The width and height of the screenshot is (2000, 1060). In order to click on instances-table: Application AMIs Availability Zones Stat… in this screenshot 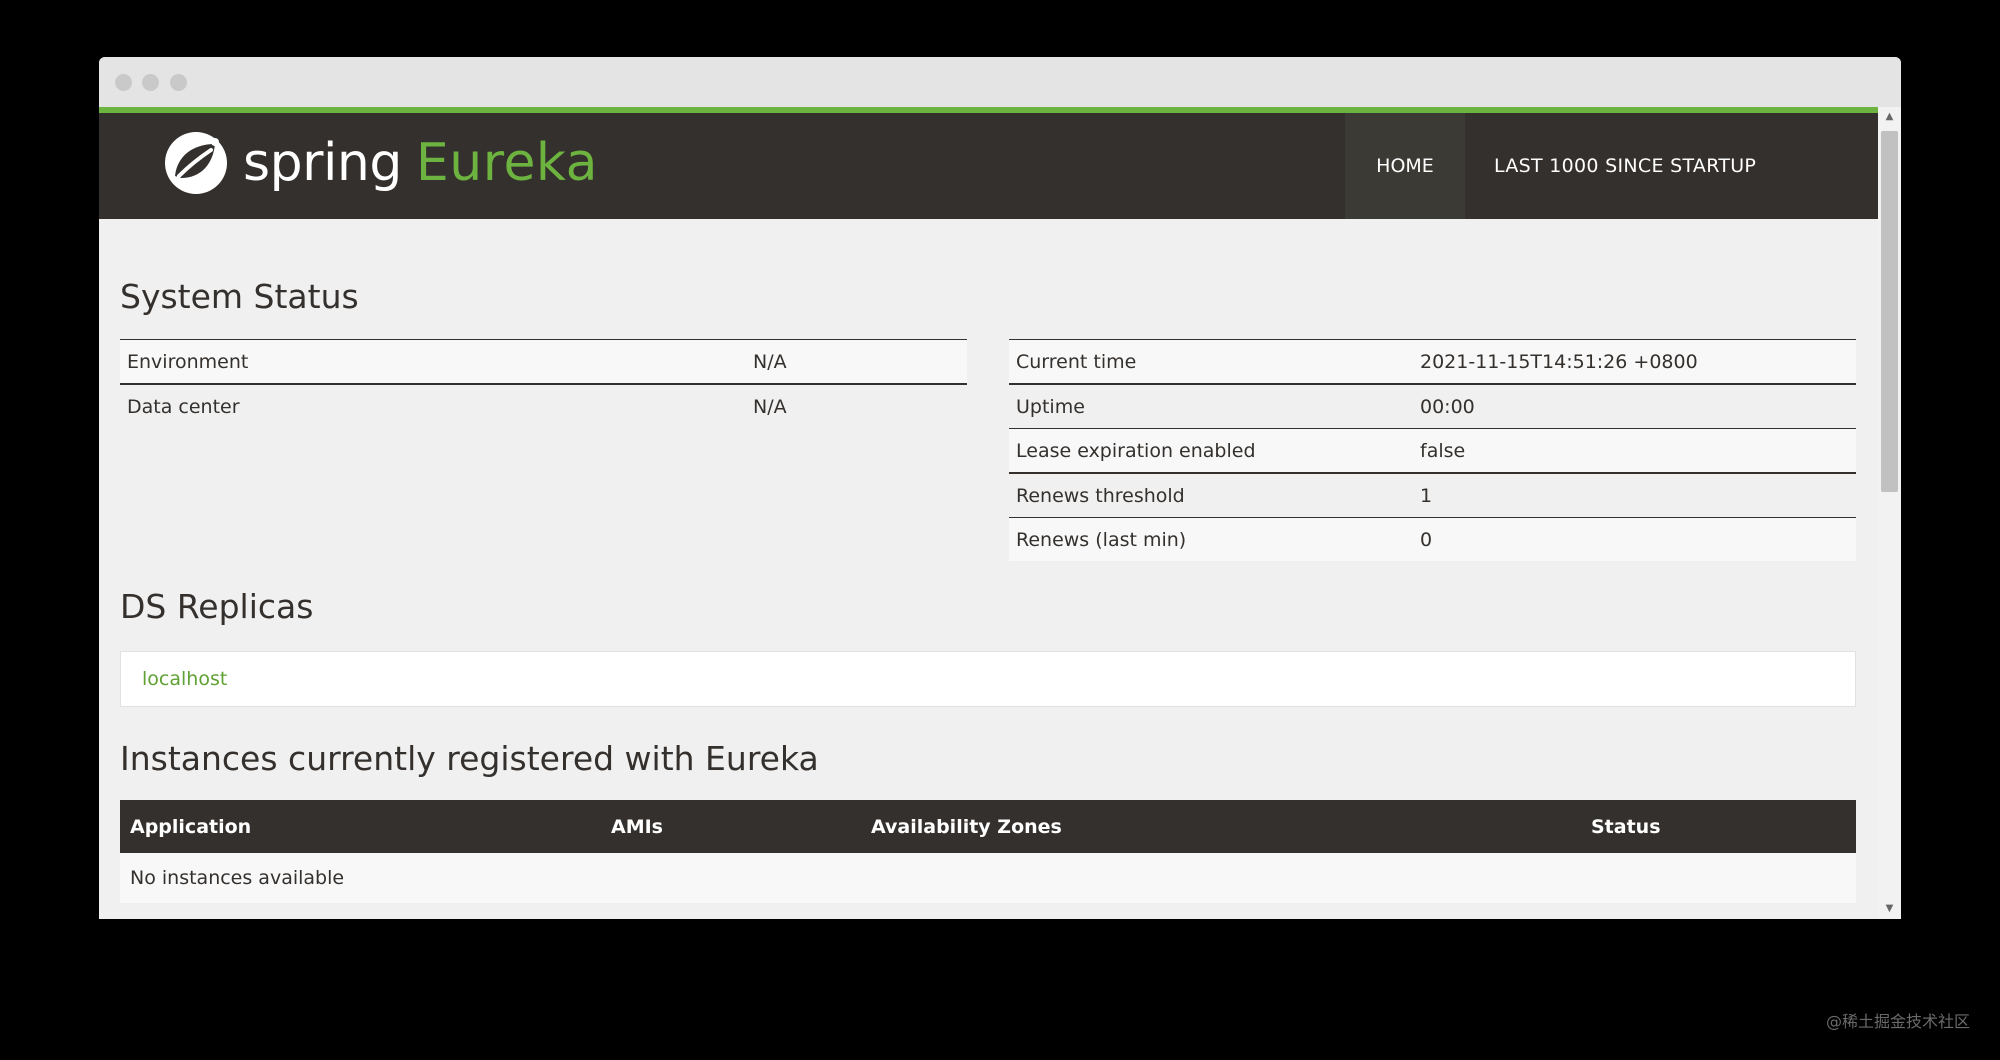, I will do `click(988, 851)`.